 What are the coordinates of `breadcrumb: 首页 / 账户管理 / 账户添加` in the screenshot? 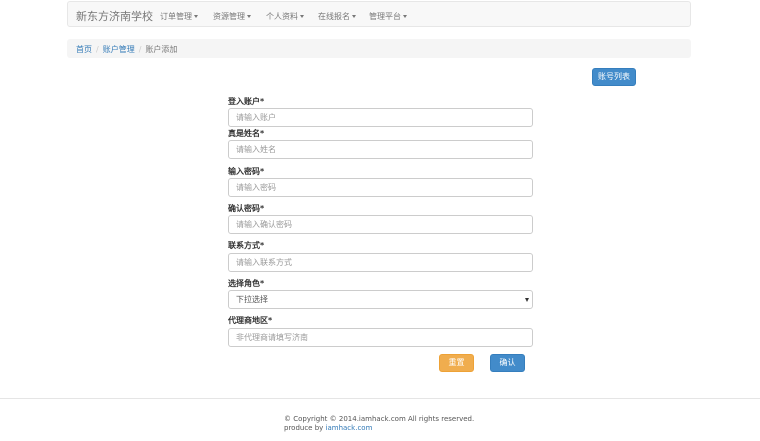 It's located at (379, 48).